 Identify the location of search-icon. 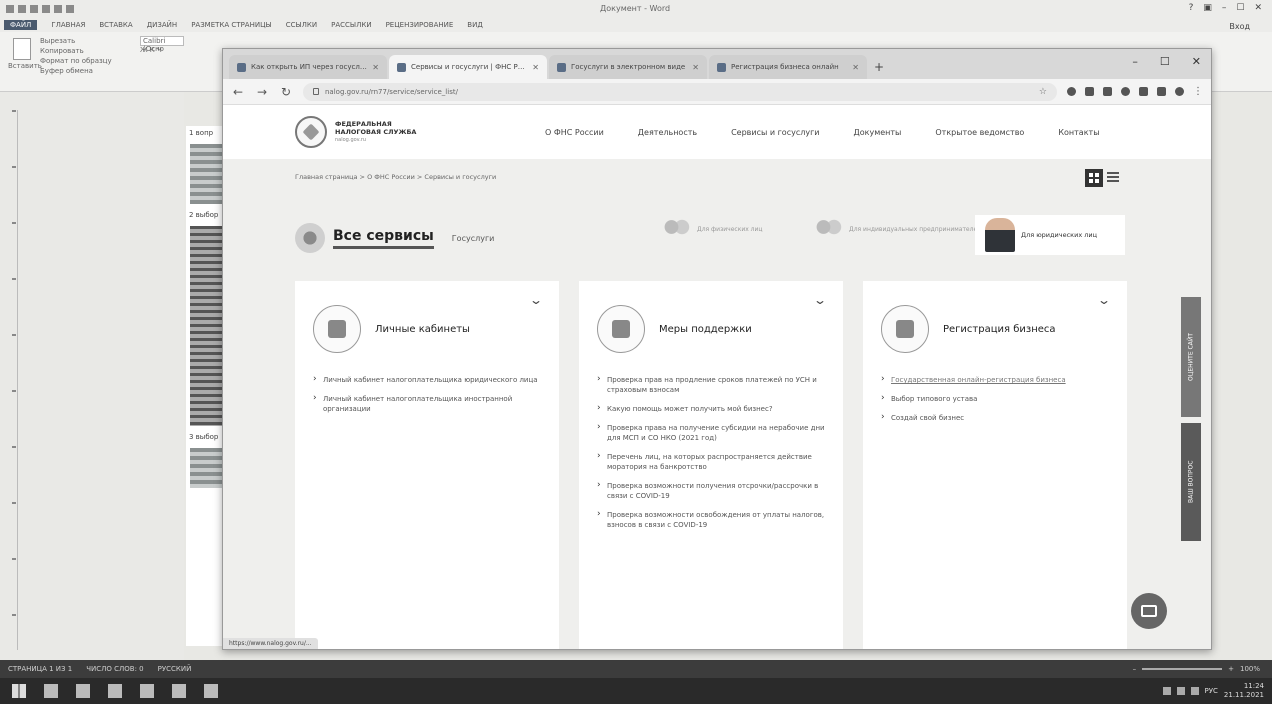
(51, 691).